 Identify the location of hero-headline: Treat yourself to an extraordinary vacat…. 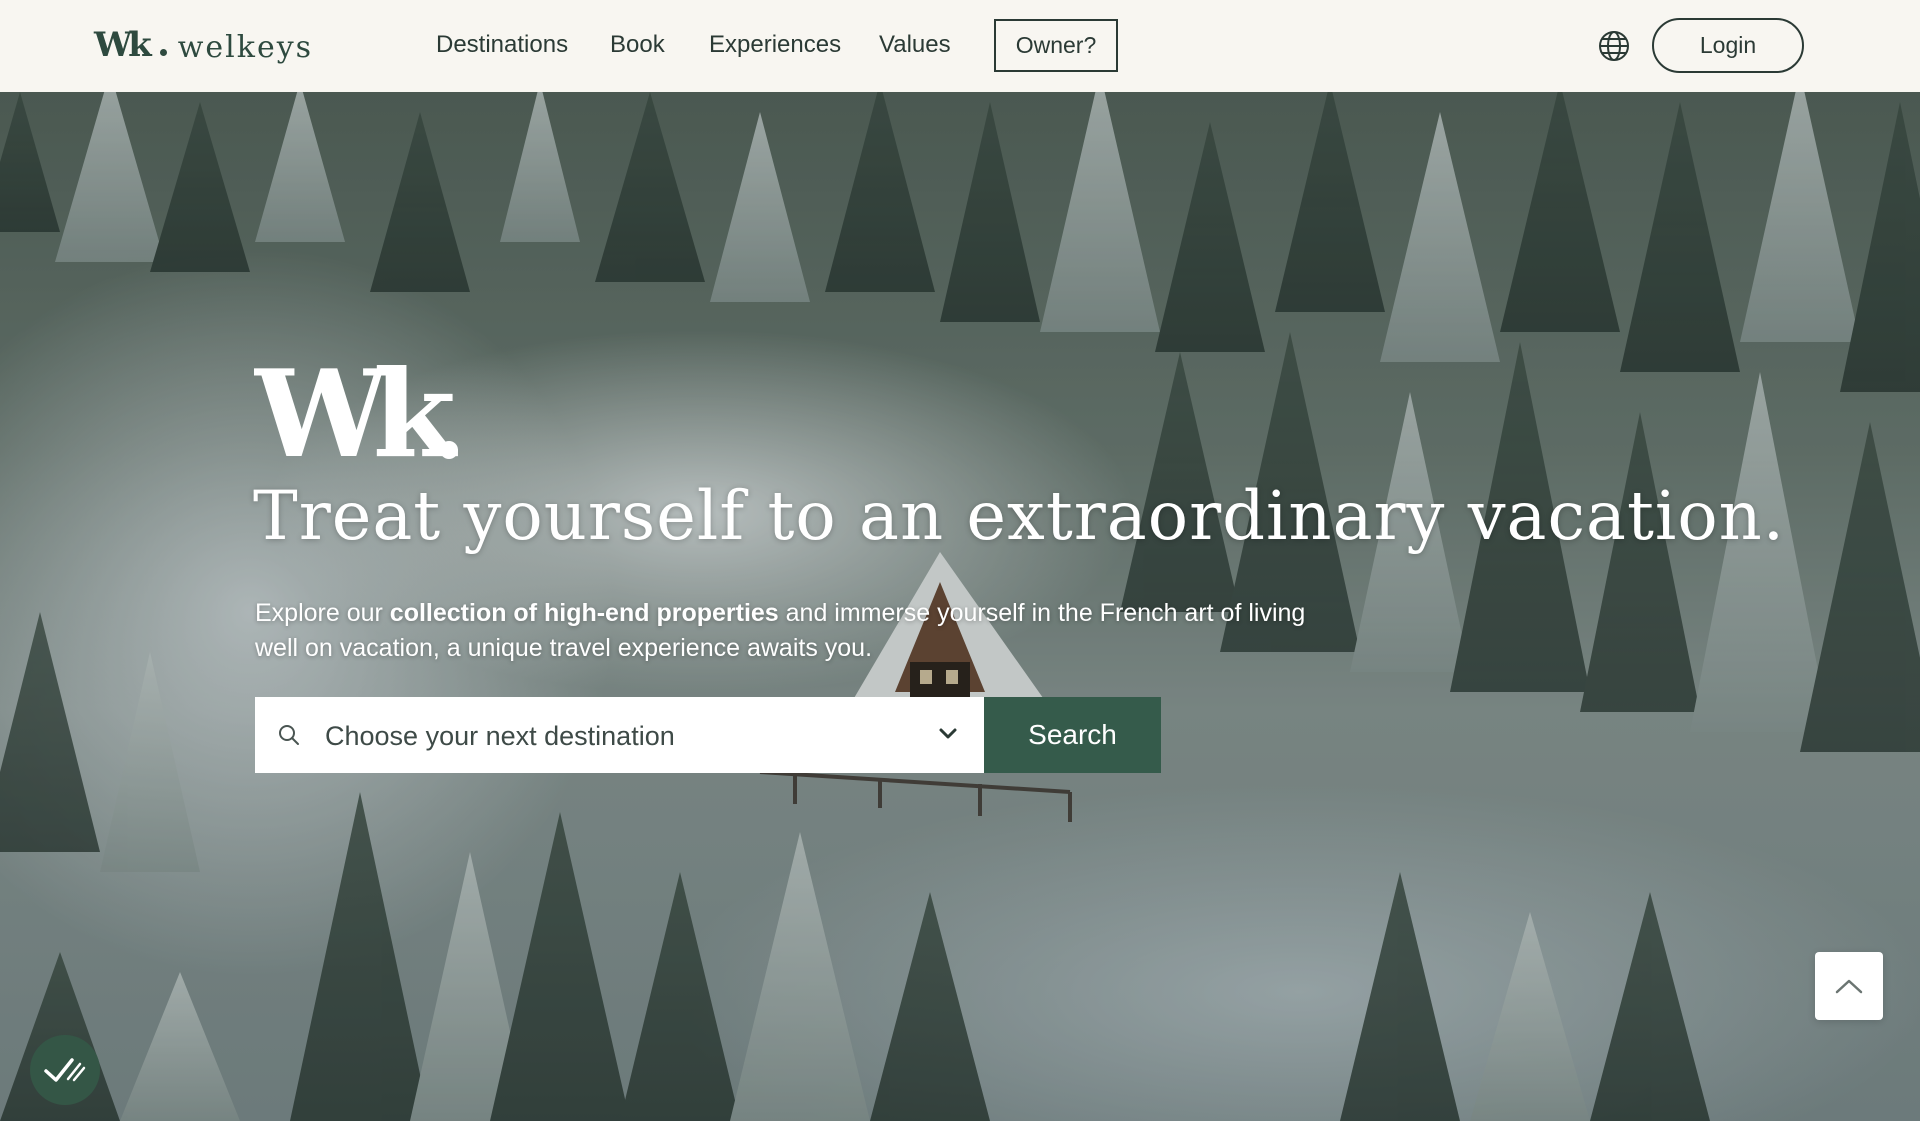
(1019, 516).